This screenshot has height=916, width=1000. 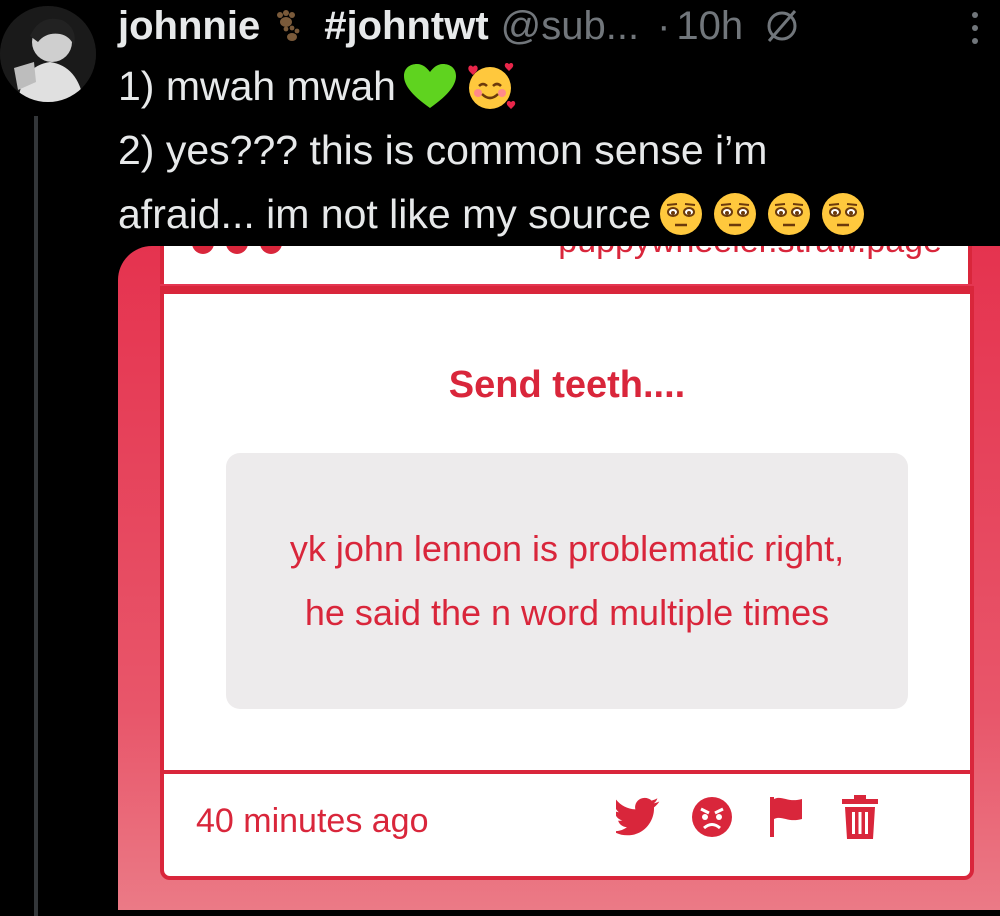 I want to click on trash-icon, so click(x=860, y=817).